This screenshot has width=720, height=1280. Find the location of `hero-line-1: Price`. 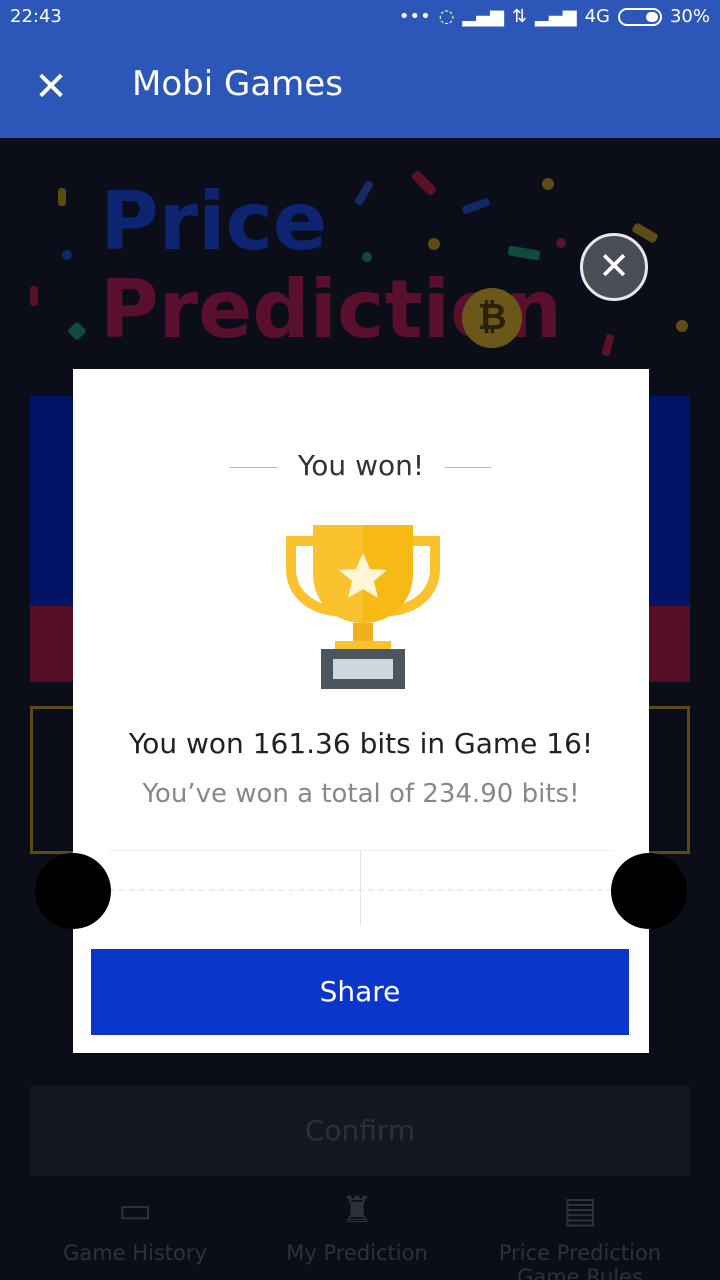

hero-line-1: Price is located at coordinates (214, 221).